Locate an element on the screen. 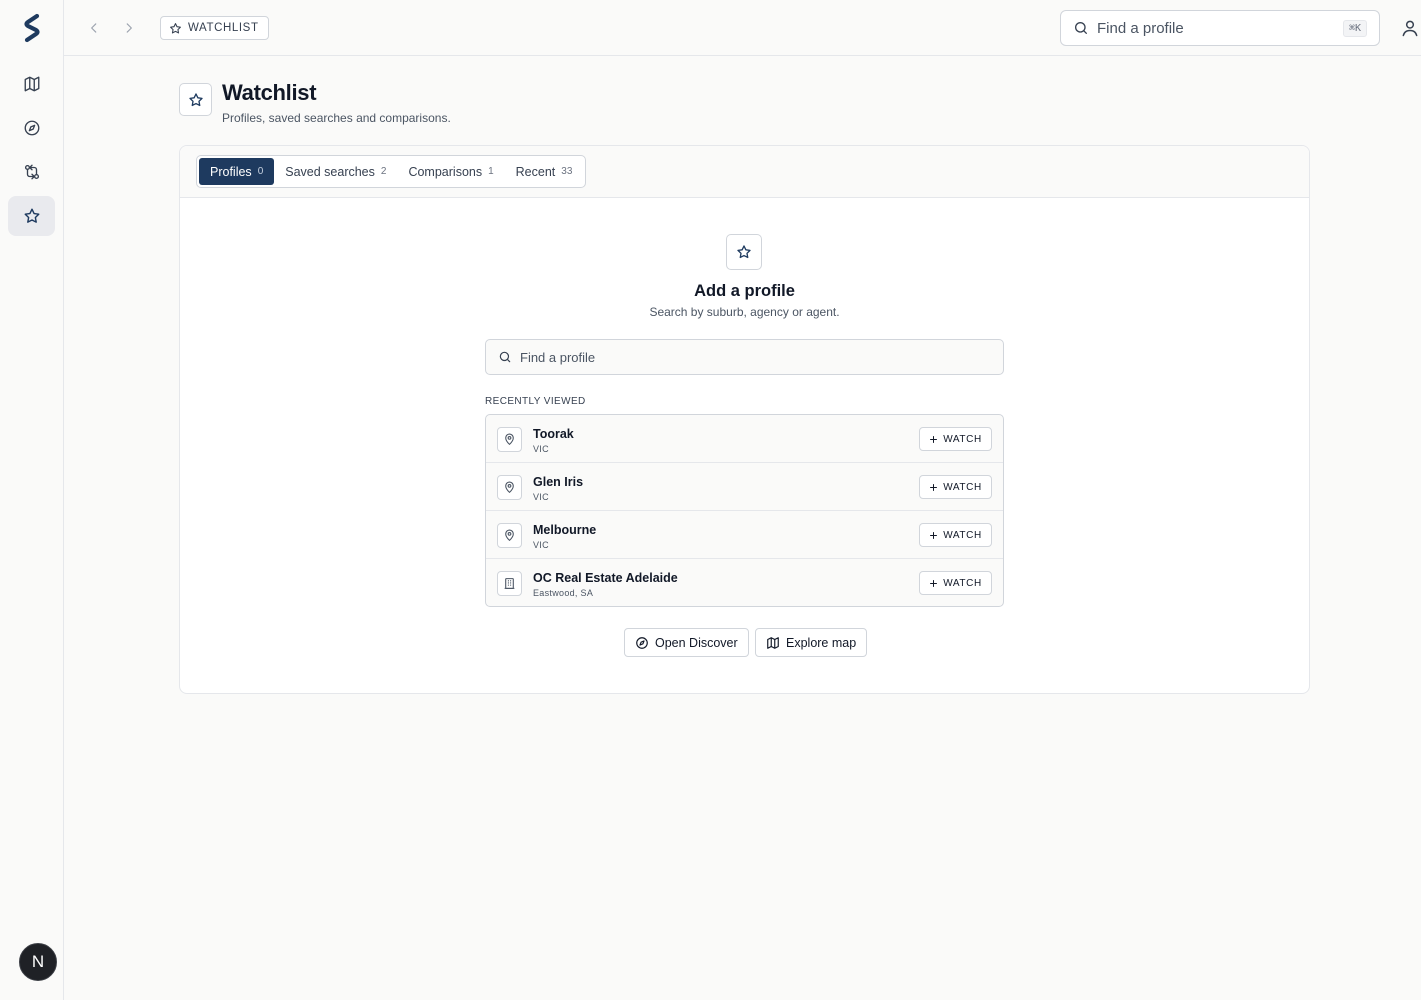 The height and width of the screenshot is (1000, 1421). tab-profiles: Profiles 0 is located at coordinates (237, 171).